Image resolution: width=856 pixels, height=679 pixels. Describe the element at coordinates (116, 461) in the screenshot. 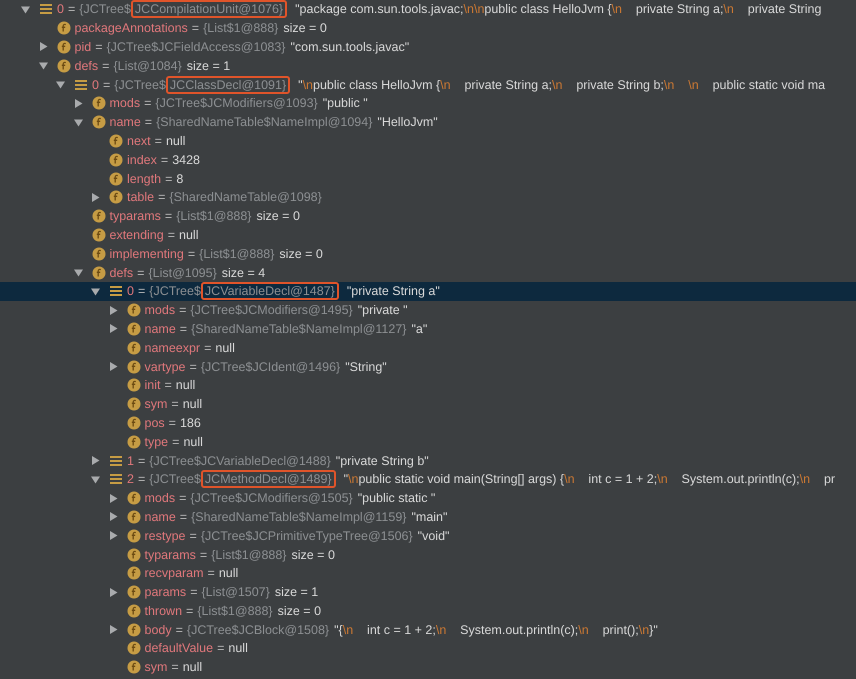

I see `list-element-icon` at that location.